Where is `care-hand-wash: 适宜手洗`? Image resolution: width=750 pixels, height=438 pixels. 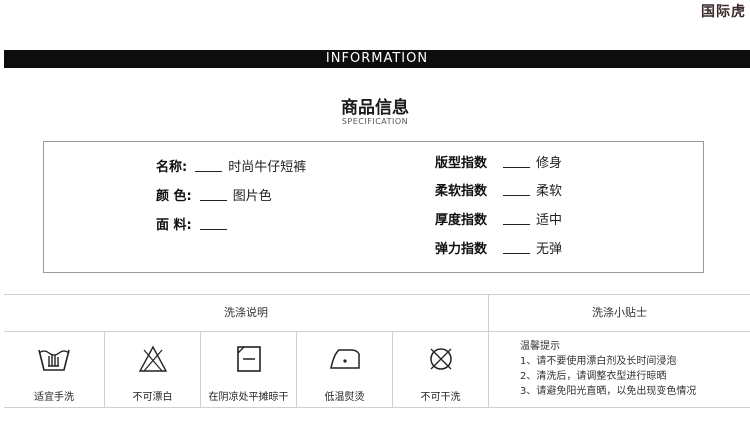
care-hand-wash: 适宜手洗 is located at coordinates (54, 369).